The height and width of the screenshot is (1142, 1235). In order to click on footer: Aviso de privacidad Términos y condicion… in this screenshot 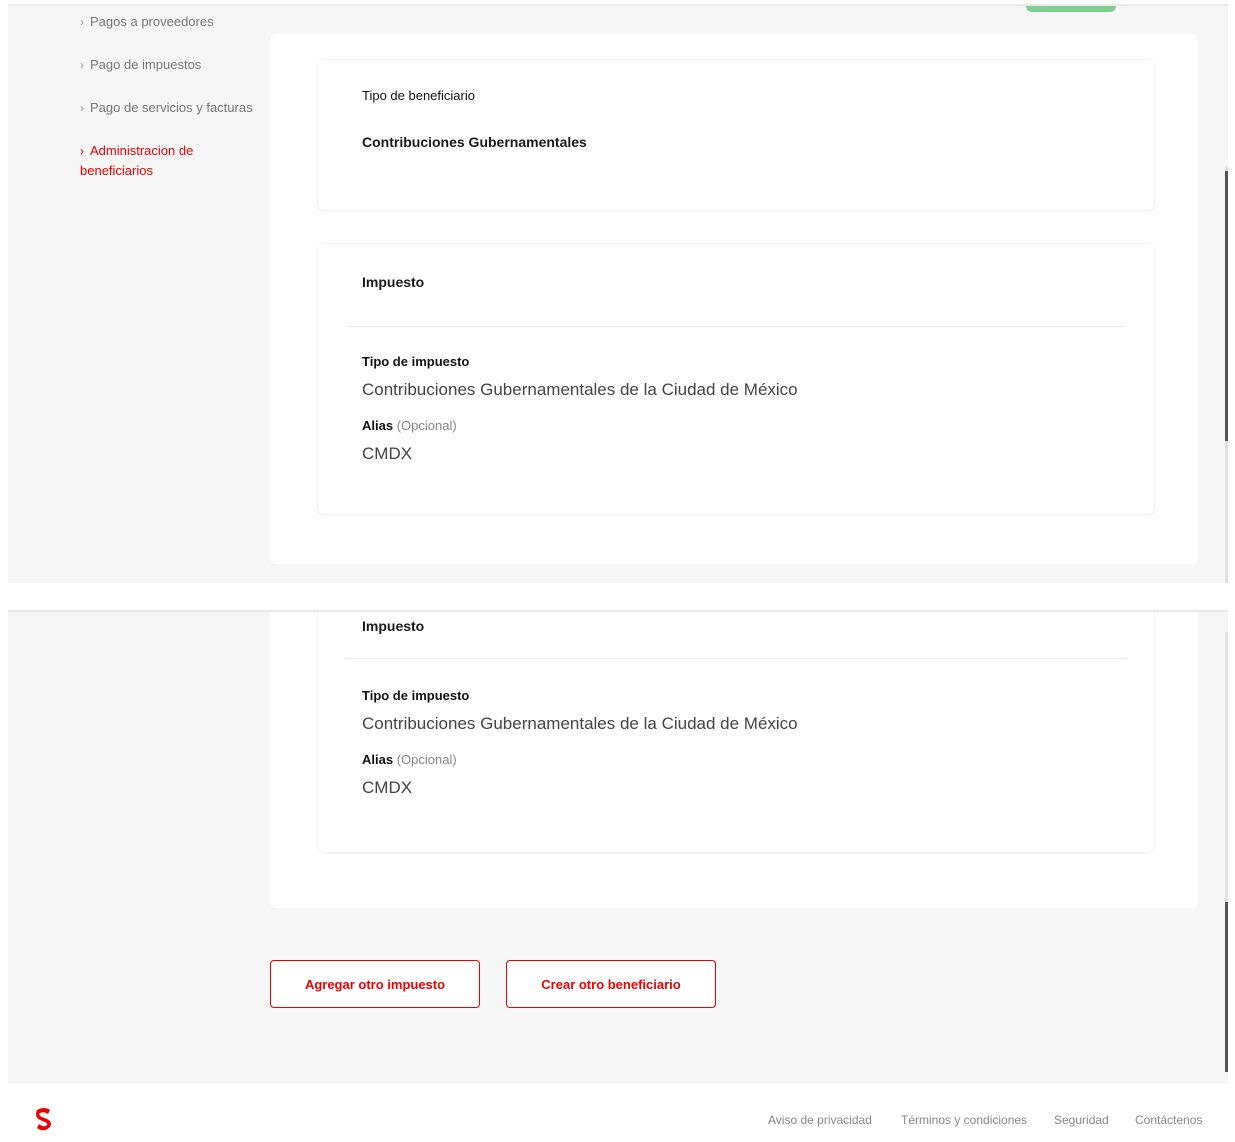, I will do `click(618, 1112)`.